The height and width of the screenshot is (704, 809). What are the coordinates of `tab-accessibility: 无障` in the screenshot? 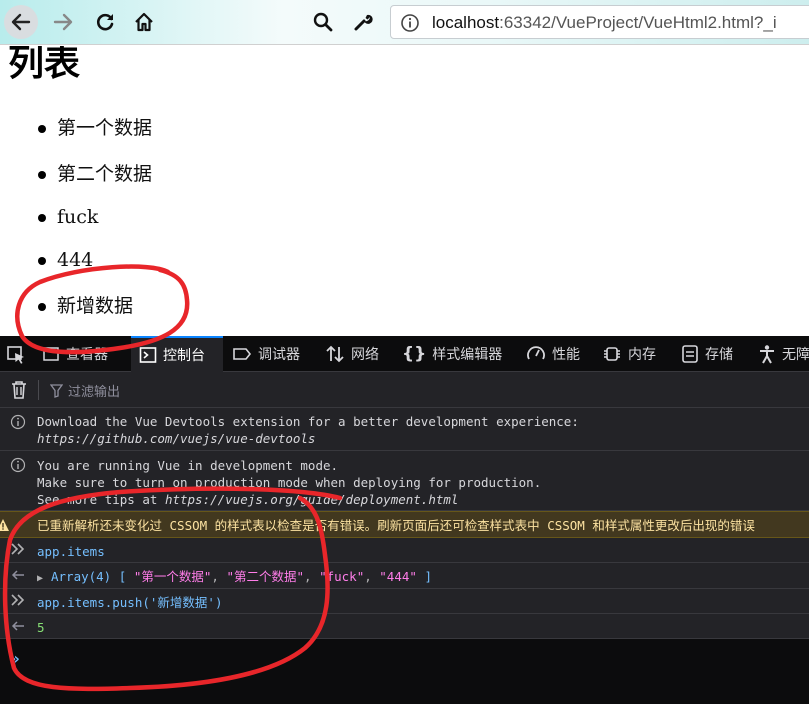 It's located at (783, 354).